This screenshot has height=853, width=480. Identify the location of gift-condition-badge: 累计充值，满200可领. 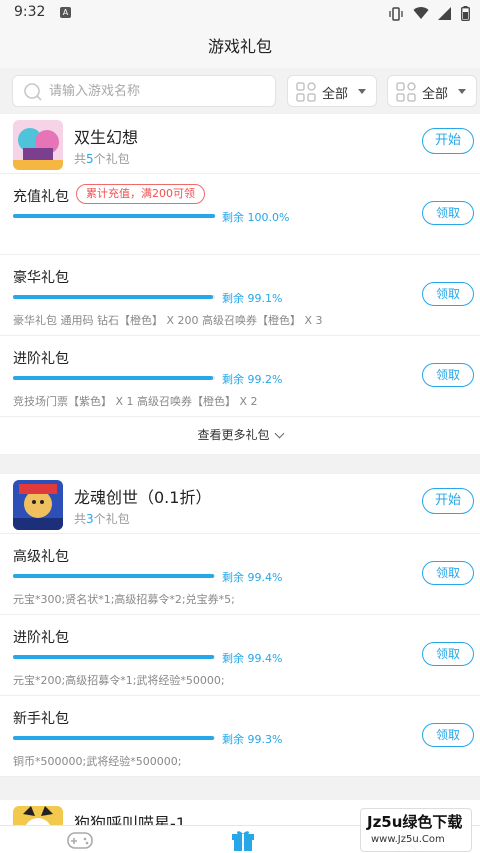
(140, 194).